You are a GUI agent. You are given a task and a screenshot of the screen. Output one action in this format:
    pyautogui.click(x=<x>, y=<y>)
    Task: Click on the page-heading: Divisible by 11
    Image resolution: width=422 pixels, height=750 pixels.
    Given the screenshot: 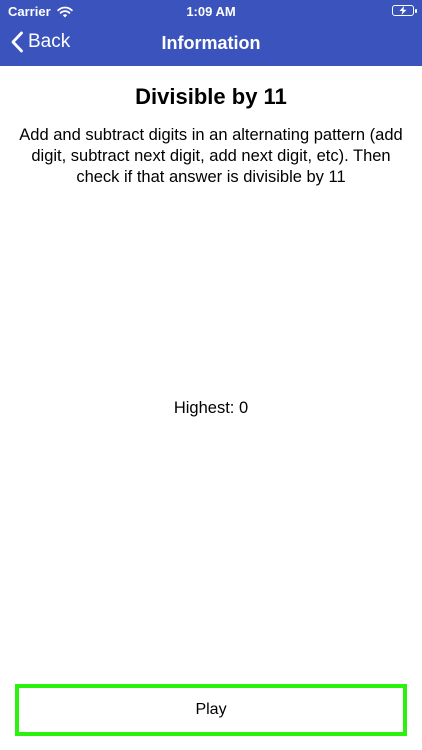 What is the action you would take?
    pyautogui.click(x=211, y=96)
    